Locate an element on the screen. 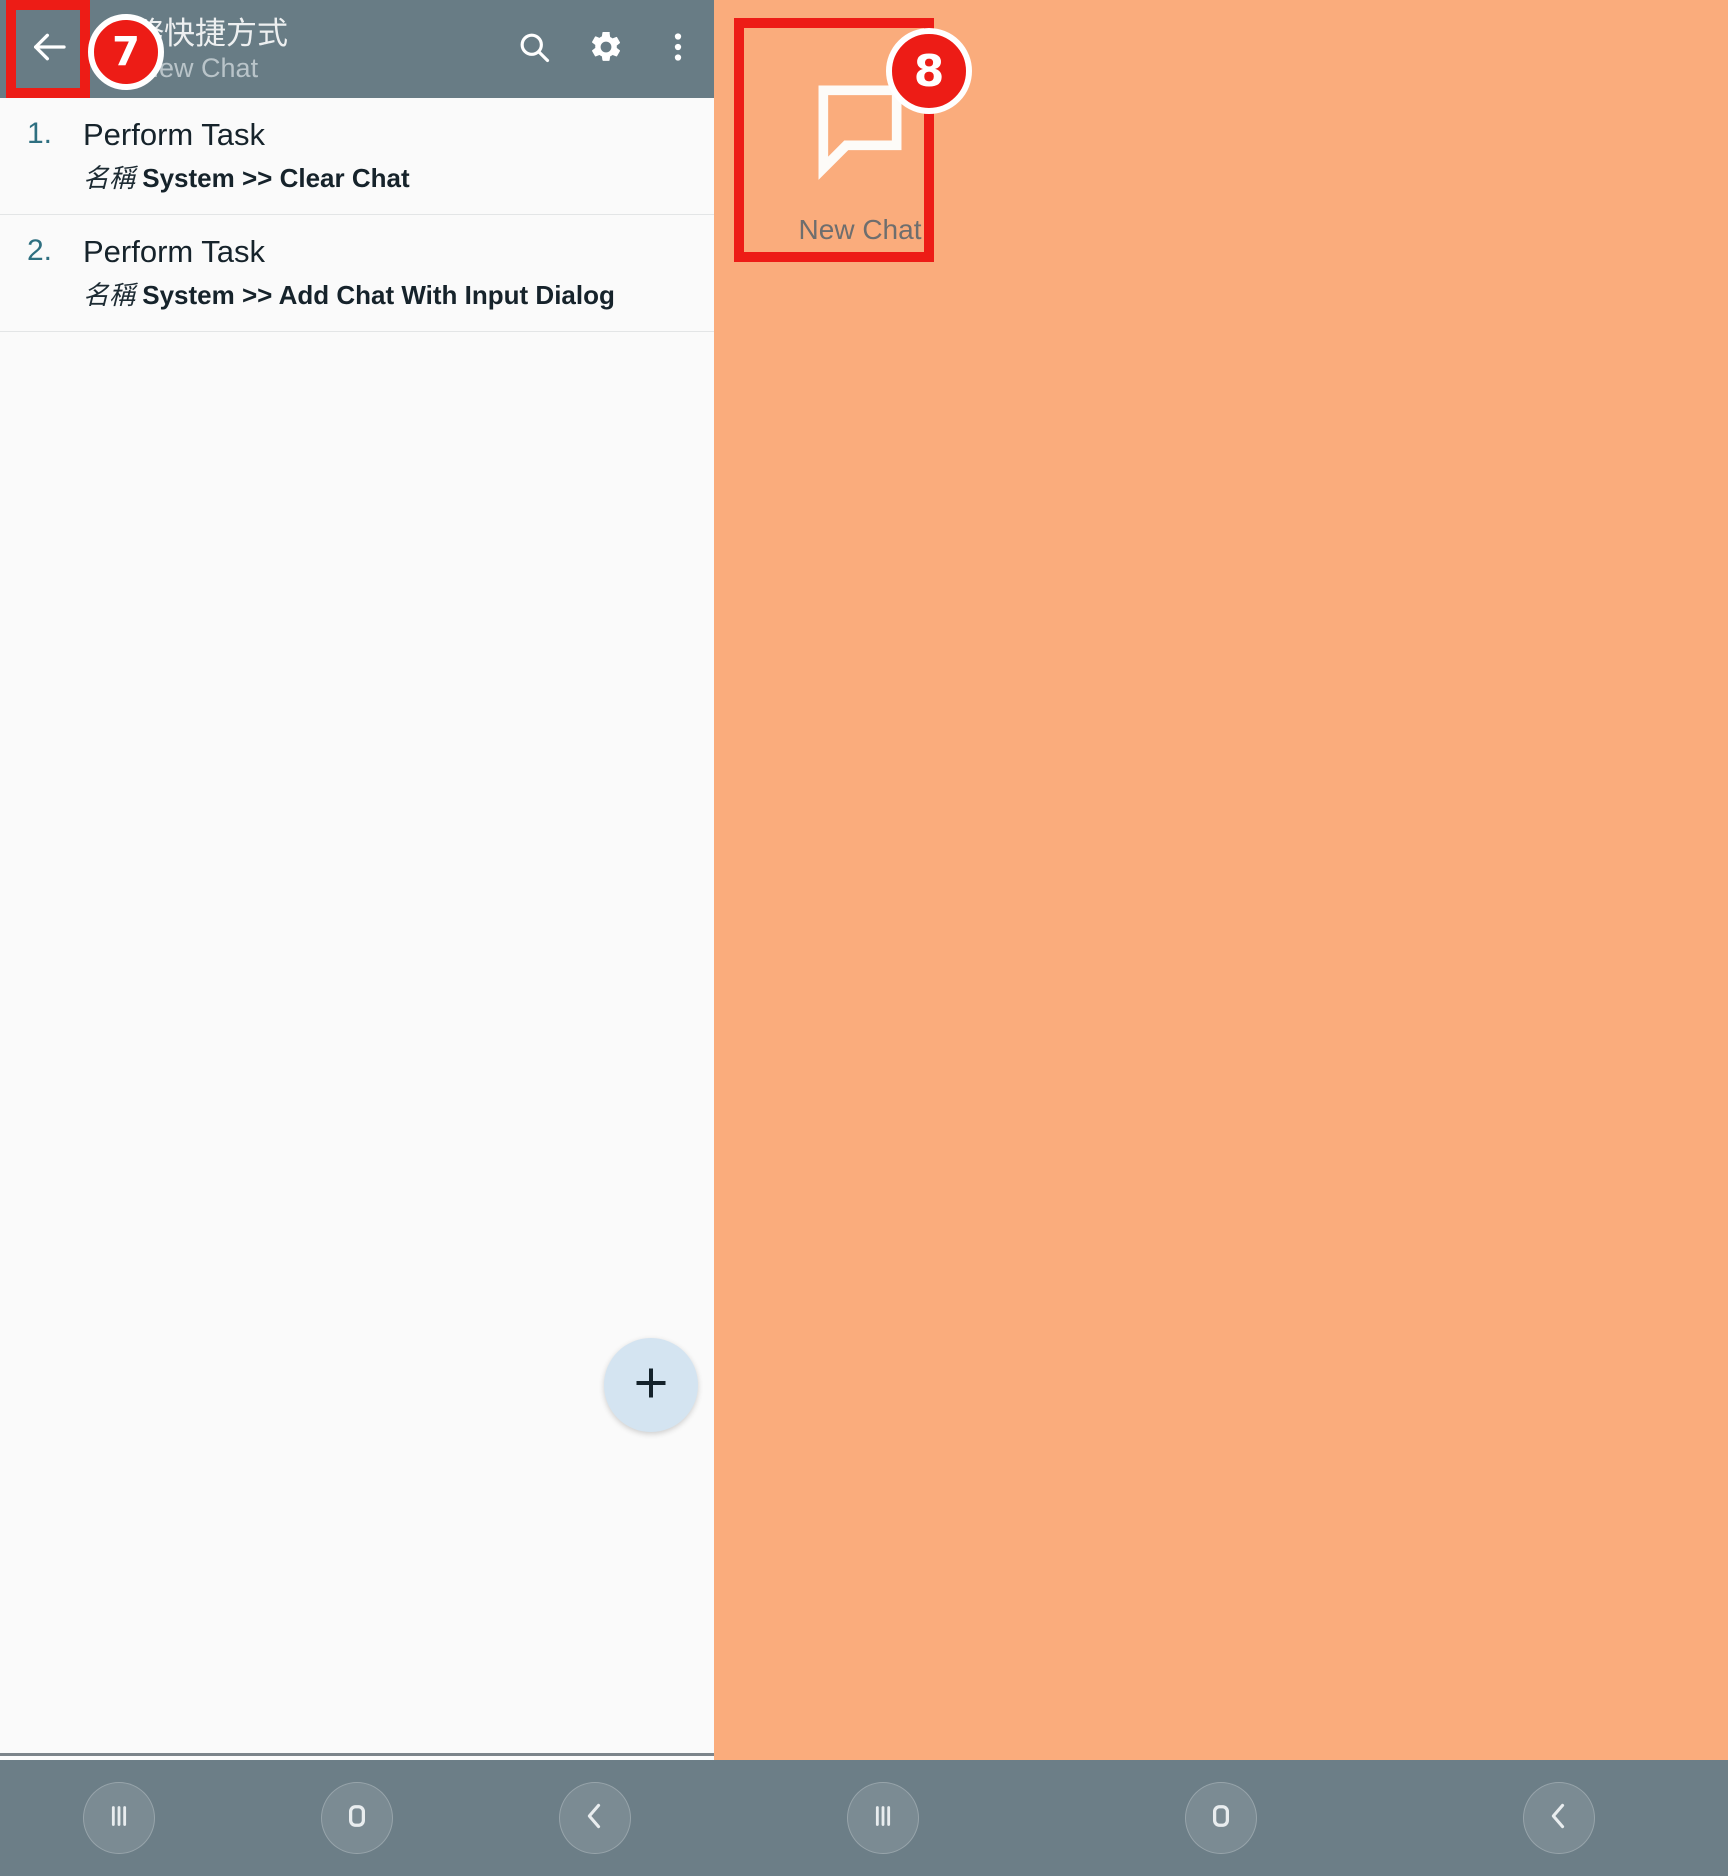 This screenshot has height=1876, width=1728. action-number: 2. is located at coordinates (40, 250).